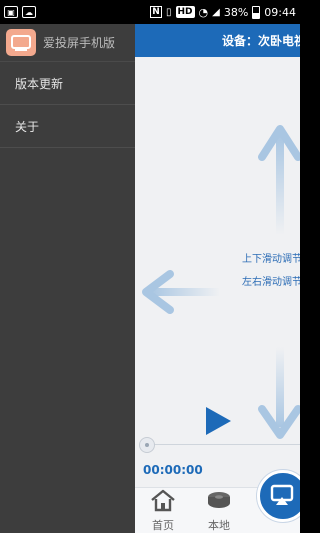  I want to click on home-icon, so click(163, 500).